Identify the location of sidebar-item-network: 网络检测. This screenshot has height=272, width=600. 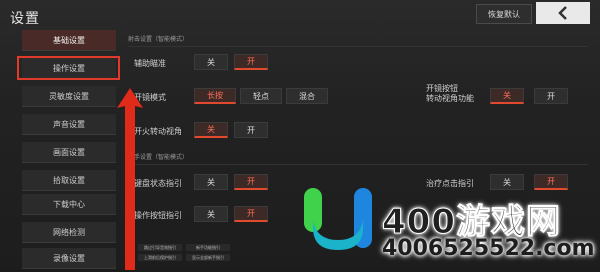
(69, 232).